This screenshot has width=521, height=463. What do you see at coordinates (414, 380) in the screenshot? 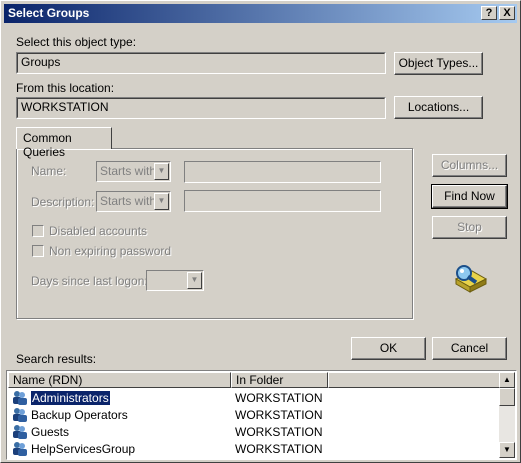
I see `column-header-spacer` at bounding box center [414, 380].